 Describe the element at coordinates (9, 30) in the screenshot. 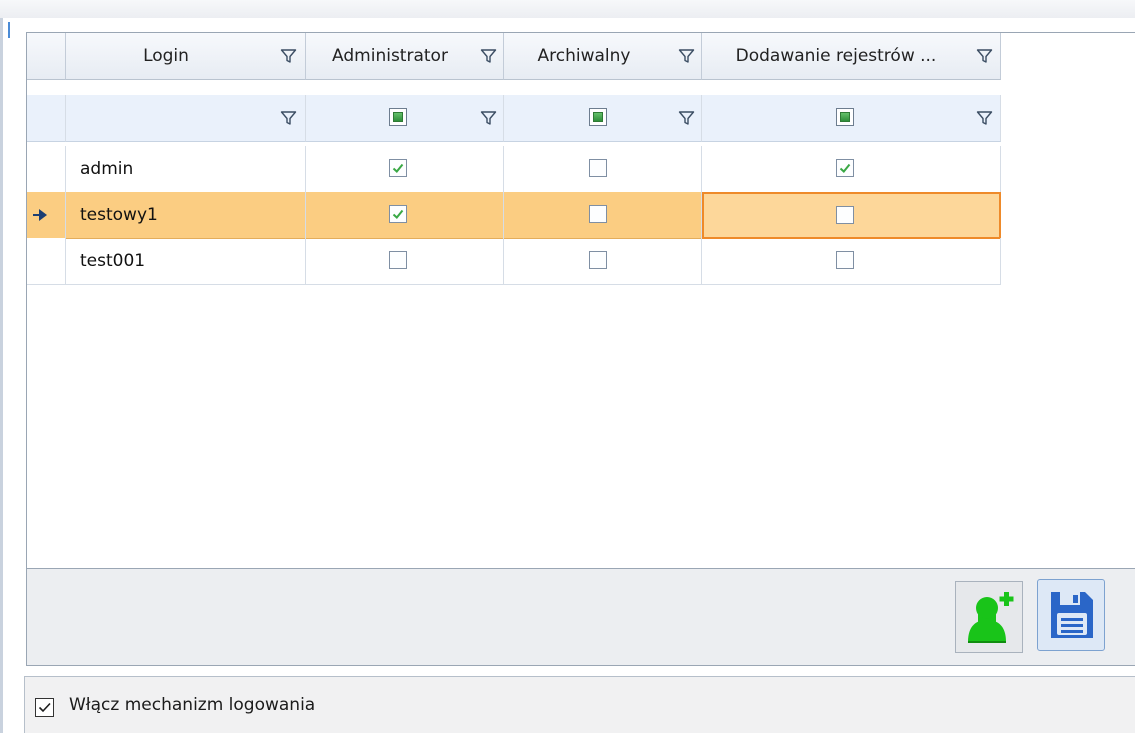

I see `left-accent` at that location.